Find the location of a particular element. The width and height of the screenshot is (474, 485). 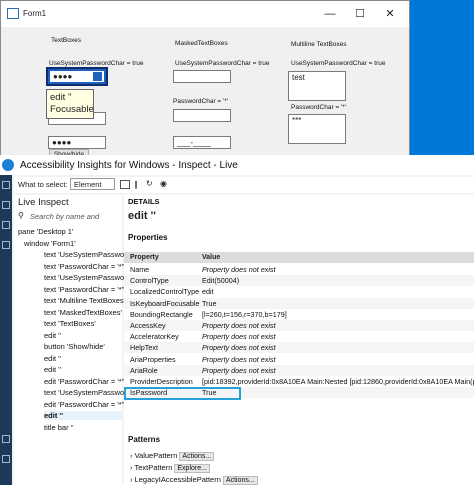

pwd-char-label-2: PasswordChar = '*' is located at coordinates (201, 101).